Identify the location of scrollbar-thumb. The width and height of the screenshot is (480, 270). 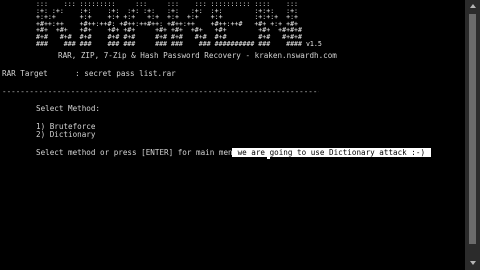
(472, 129).